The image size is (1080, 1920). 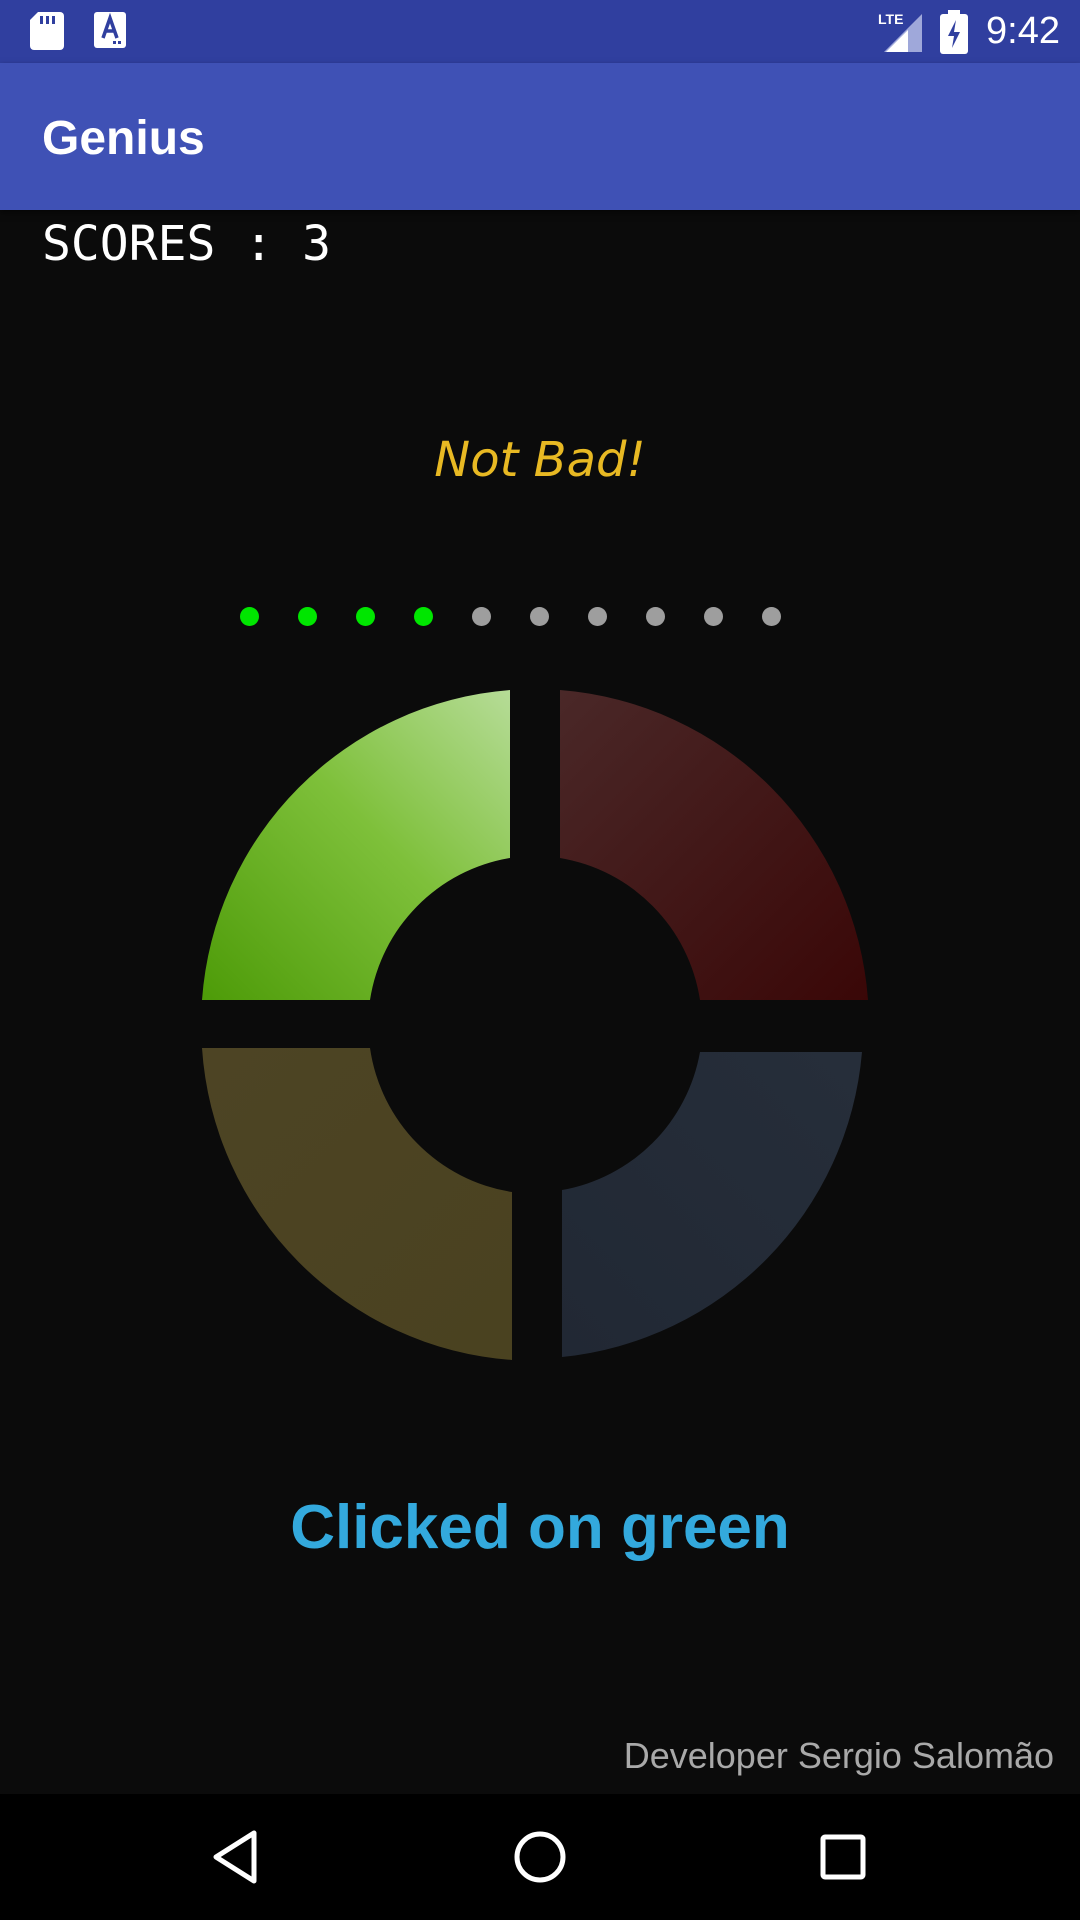 What do you see at coordinates (900, 31) in the screenshot?
I see `lte-signal-icon: LTE` at bounding box center [900, 31].